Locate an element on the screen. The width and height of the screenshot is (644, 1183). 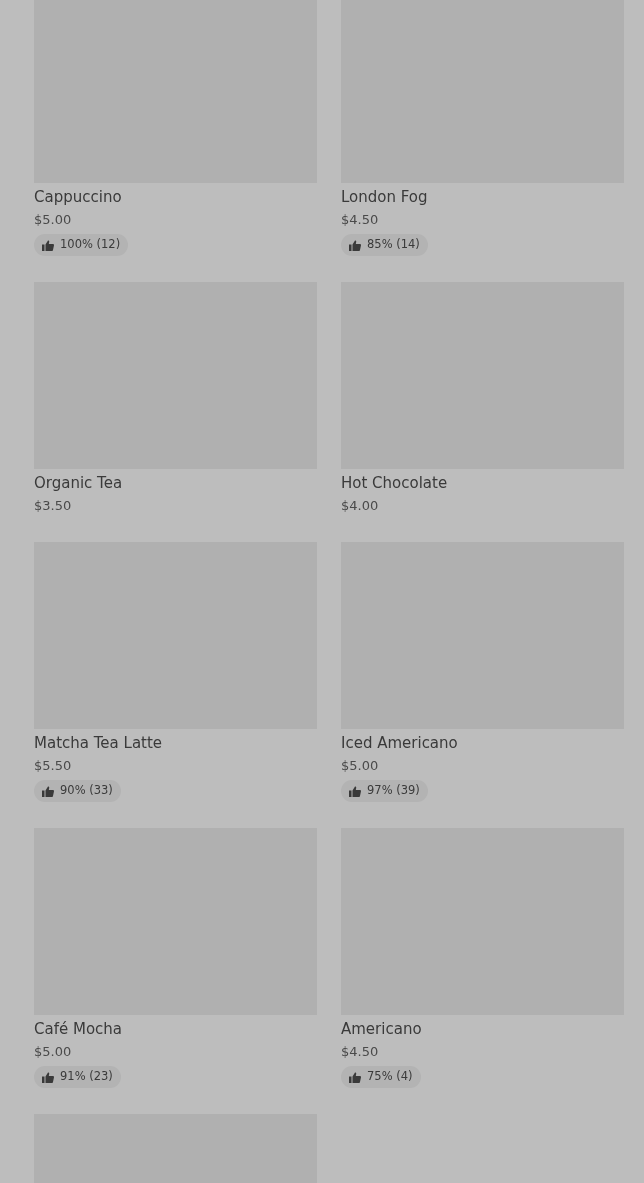
rating-text: 75% (4) is located at coordinates (390, 1077).